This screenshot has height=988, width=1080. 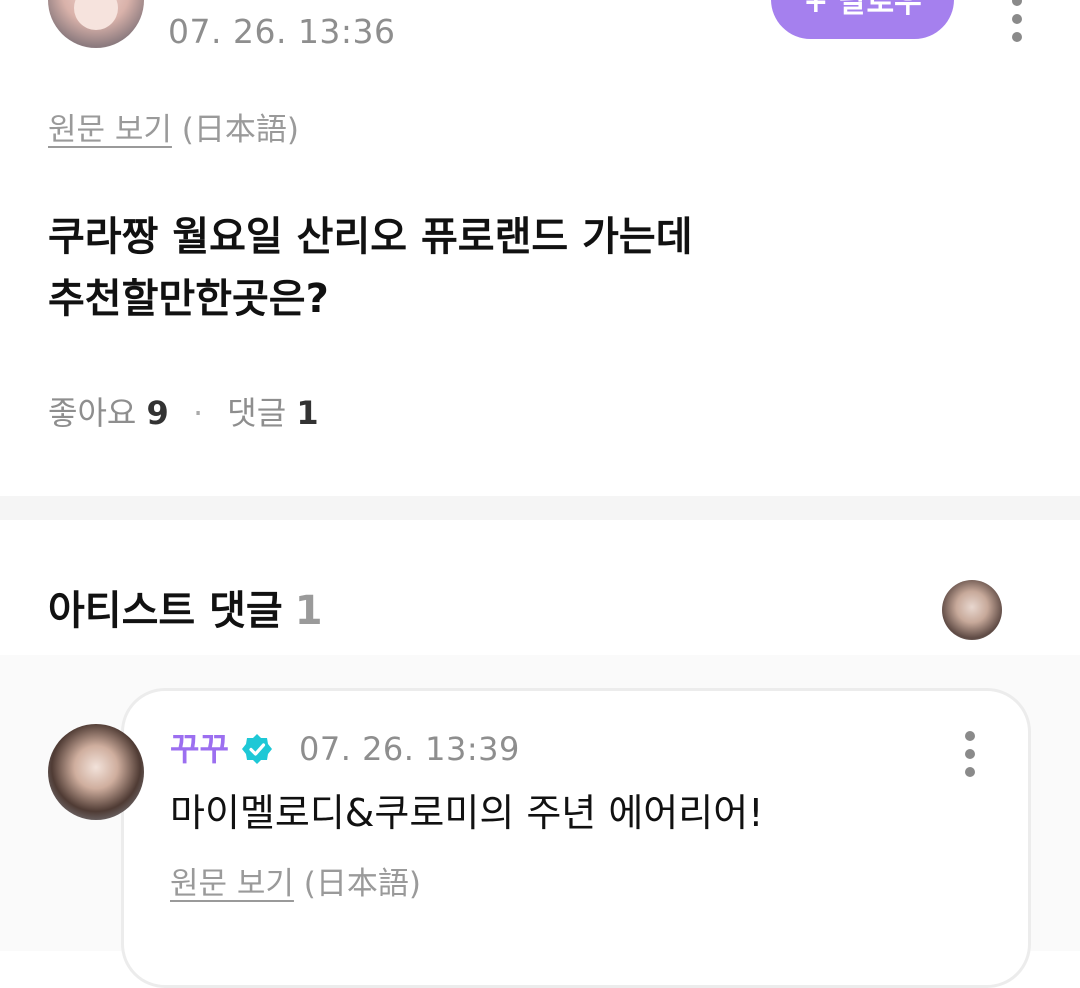 I want to click on post-body-line: 쿠라짱 월요일 산리오 퓨로랜드 가는데, so click(x=370, y=237).